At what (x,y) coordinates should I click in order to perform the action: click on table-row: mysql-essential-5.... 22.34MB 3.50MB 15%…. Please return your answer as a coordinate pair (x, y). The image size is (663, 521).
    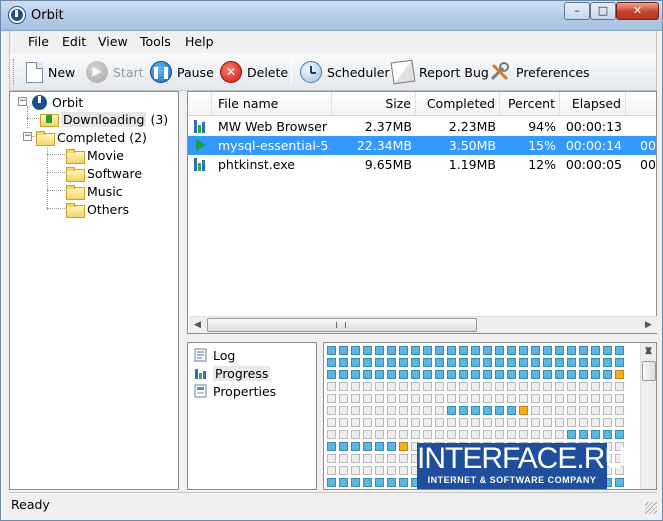
    Looking at the image, I should click on (422, 145).